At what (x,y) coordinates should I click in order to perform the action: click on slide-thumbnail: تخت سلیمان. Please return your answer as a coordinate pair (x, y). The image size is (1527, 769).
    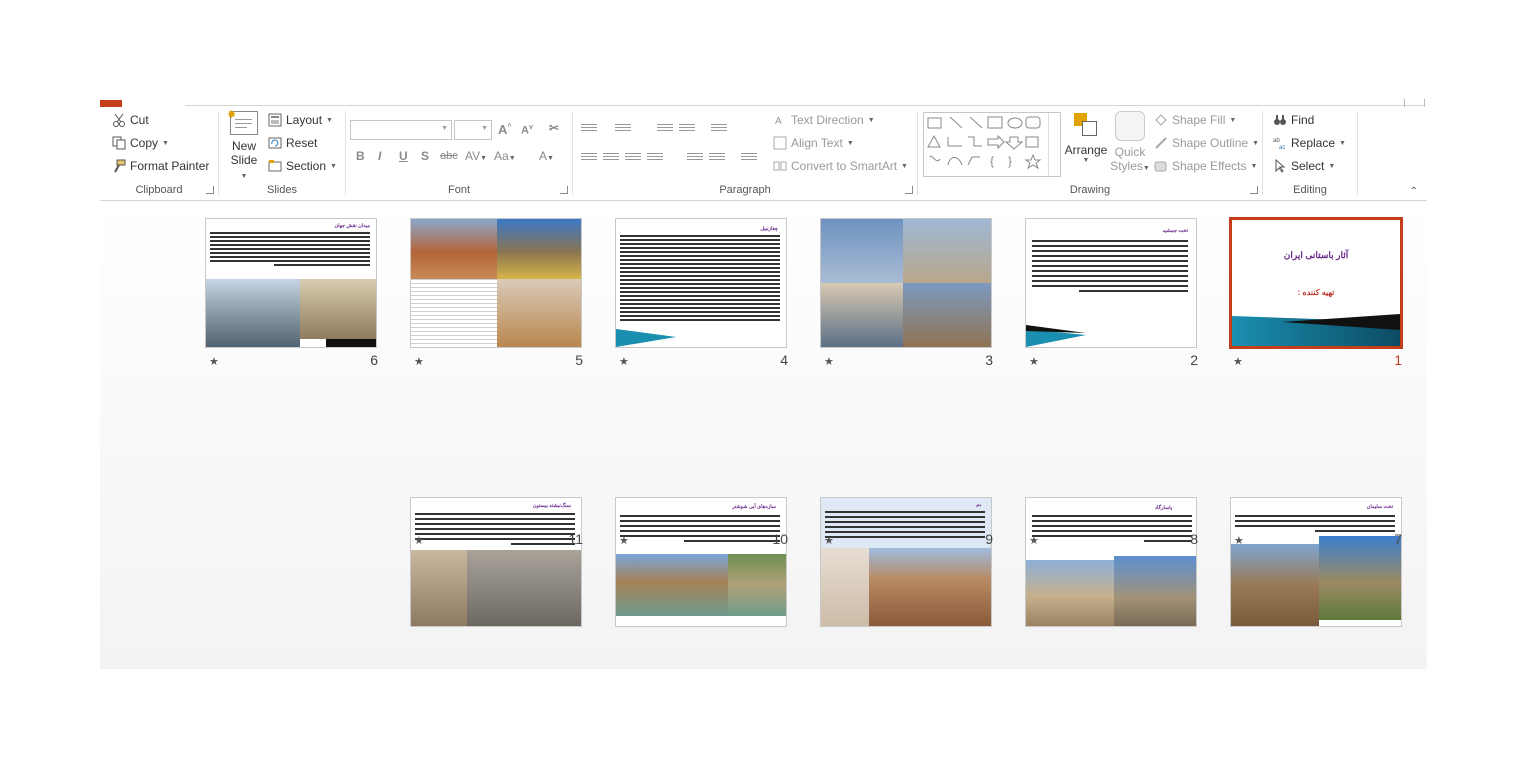
    Looking at the image, I should click on (1316, 562).